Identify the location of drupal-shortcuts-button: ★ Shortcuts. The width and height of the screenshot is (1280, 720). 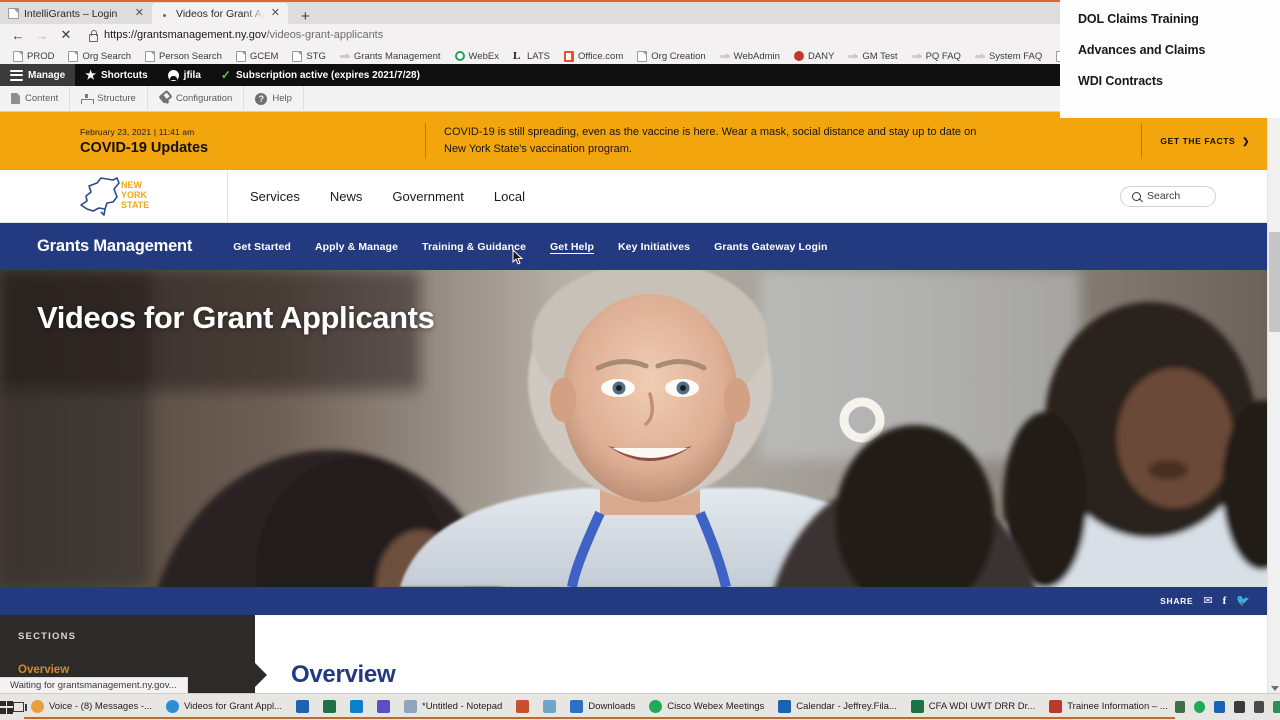
(116, 75).